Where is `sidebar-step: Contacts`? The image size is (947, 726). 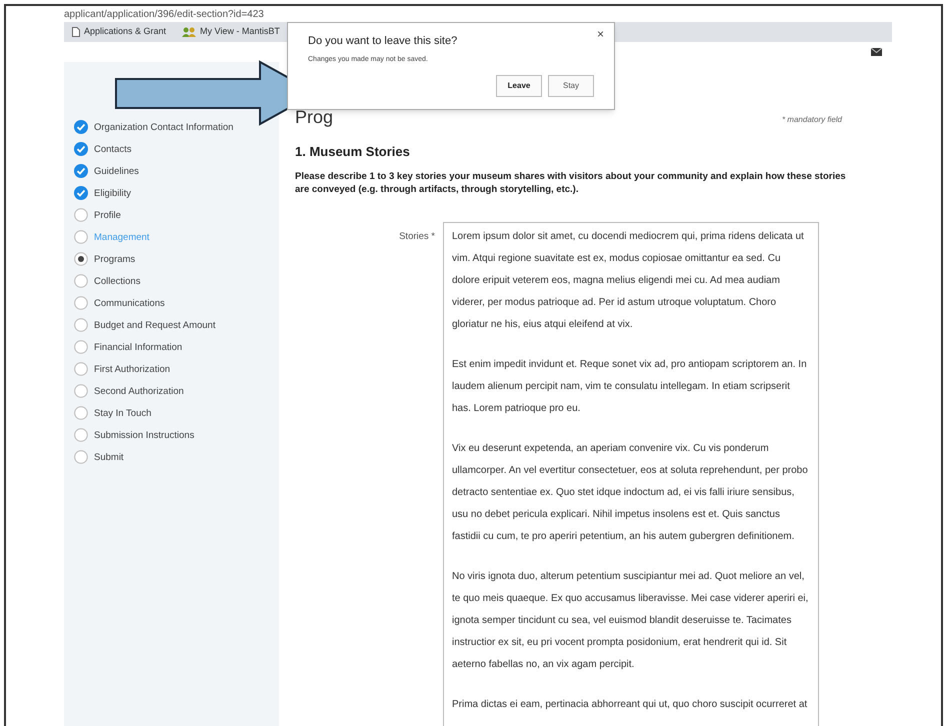
sidebar-step: Contacts is located at coordinates (103, 149).